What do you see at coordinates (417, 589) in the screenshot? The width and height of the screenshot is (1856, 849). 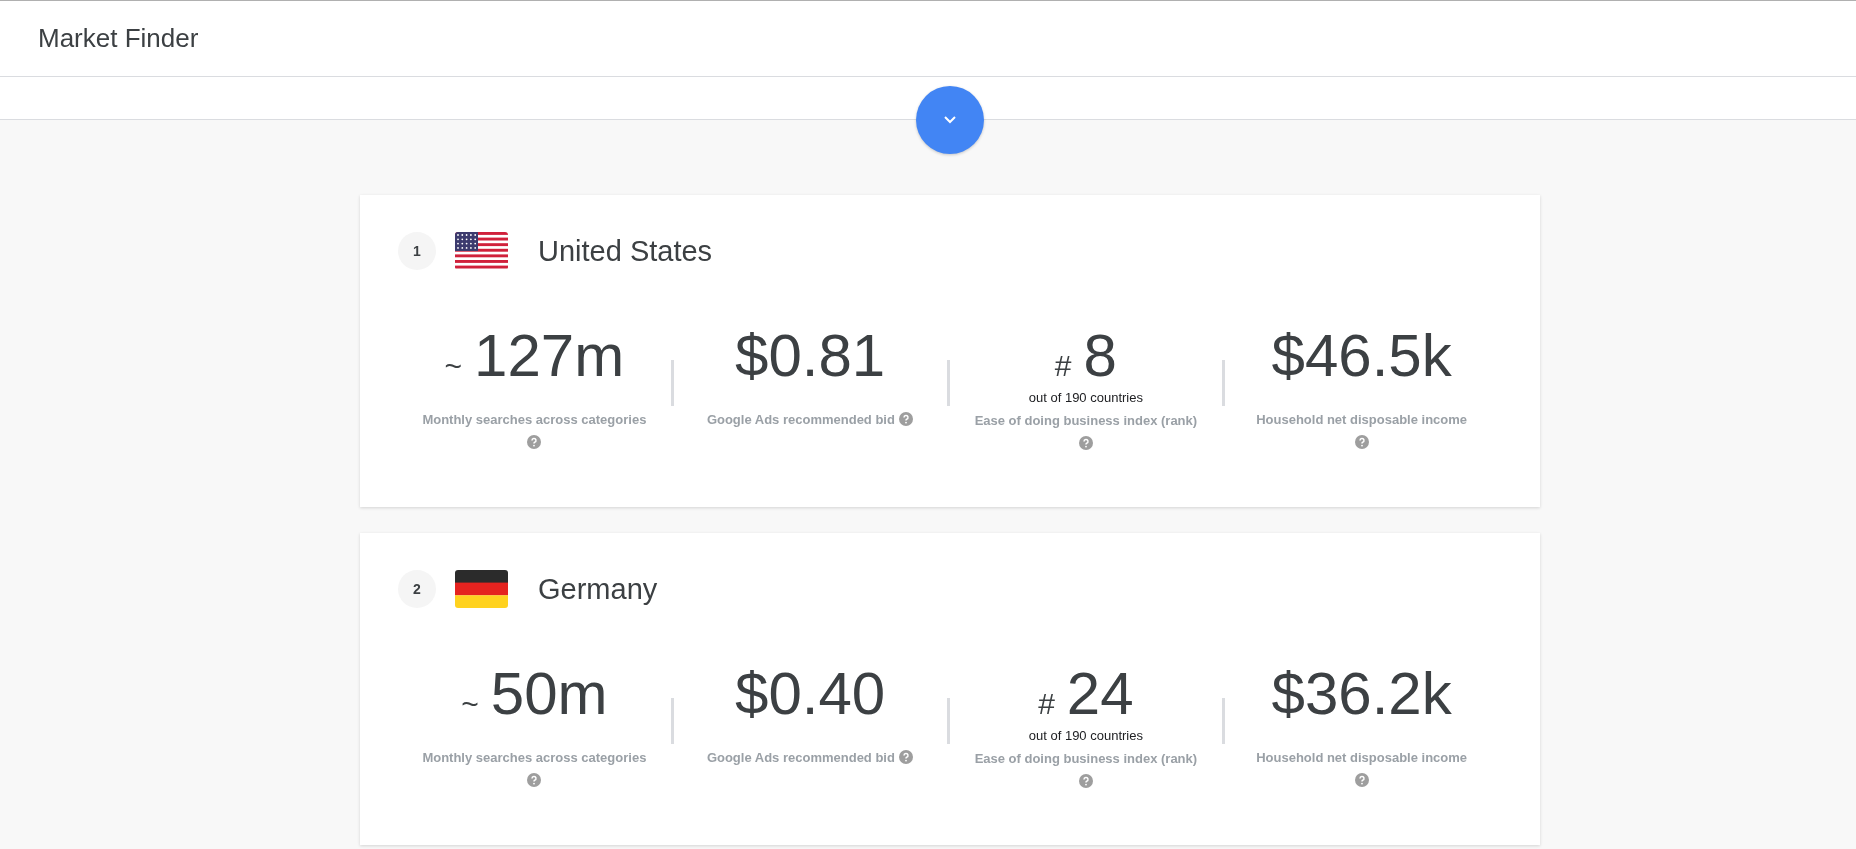 I see `rank-badge: 2` at bounding box center [417, 589].